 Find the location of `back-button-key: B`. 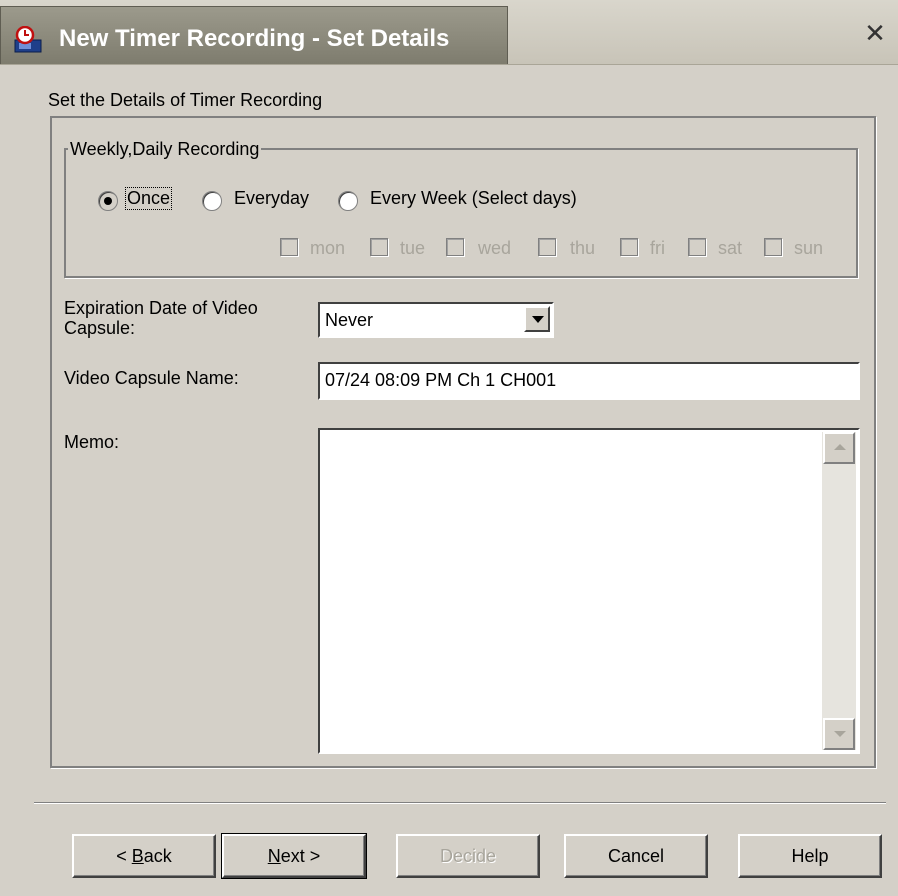

back-button-key: B is located at coordinates (137, 856).